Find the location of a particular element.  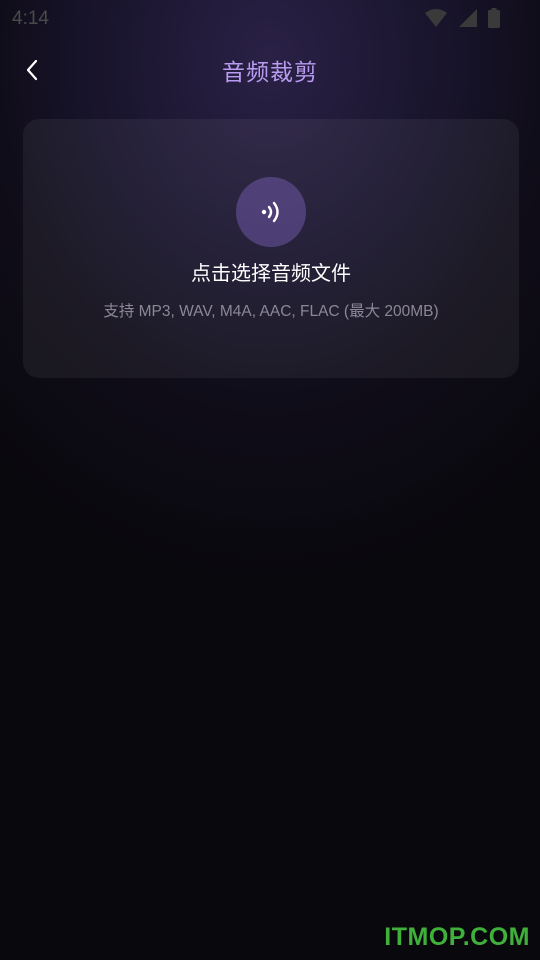

upload-icon-circle is located at coordinates (271, 212).